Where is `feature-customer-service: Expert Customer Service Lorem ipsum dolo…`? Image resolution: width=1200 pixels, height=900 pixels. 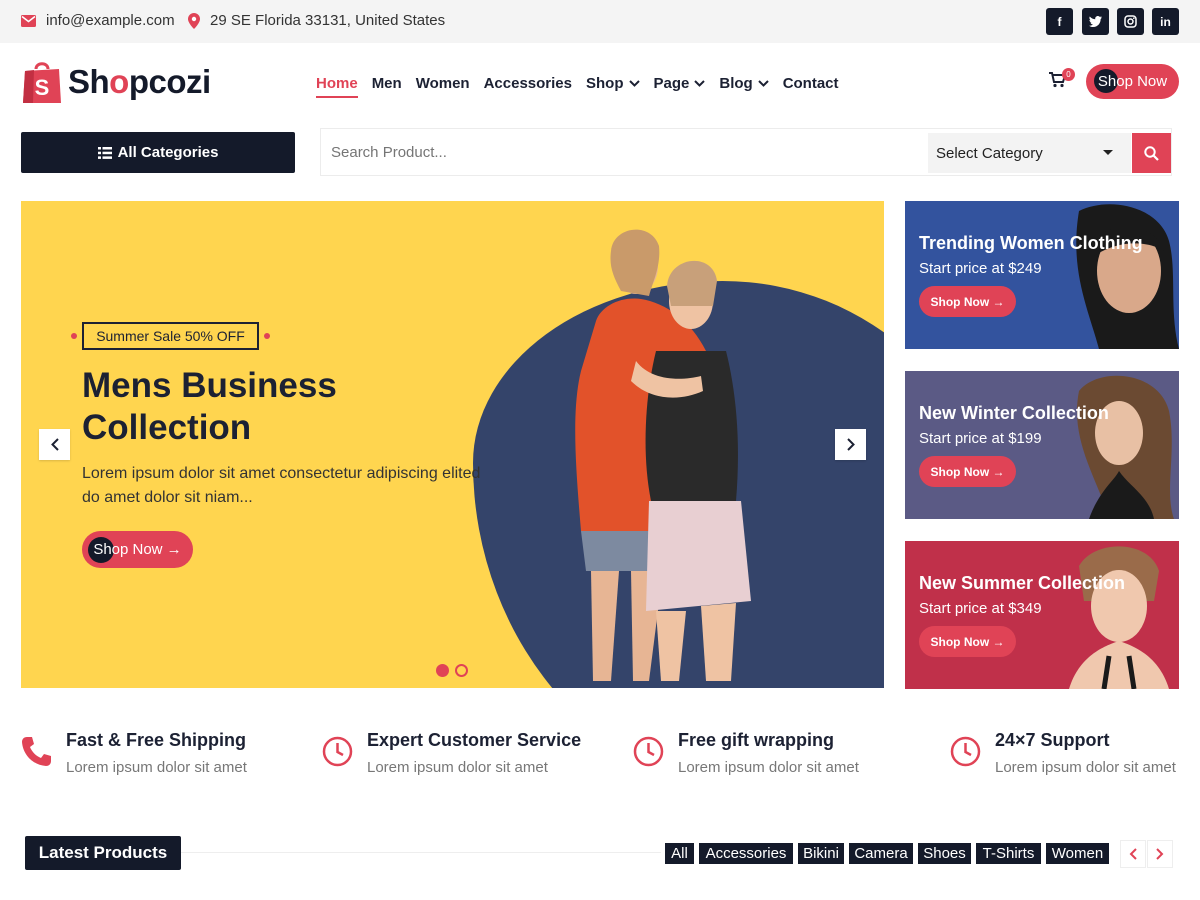
feature-customer-service: Expert Customer Service Lorem ipsum dolo… is located at coordinates (451, 753).